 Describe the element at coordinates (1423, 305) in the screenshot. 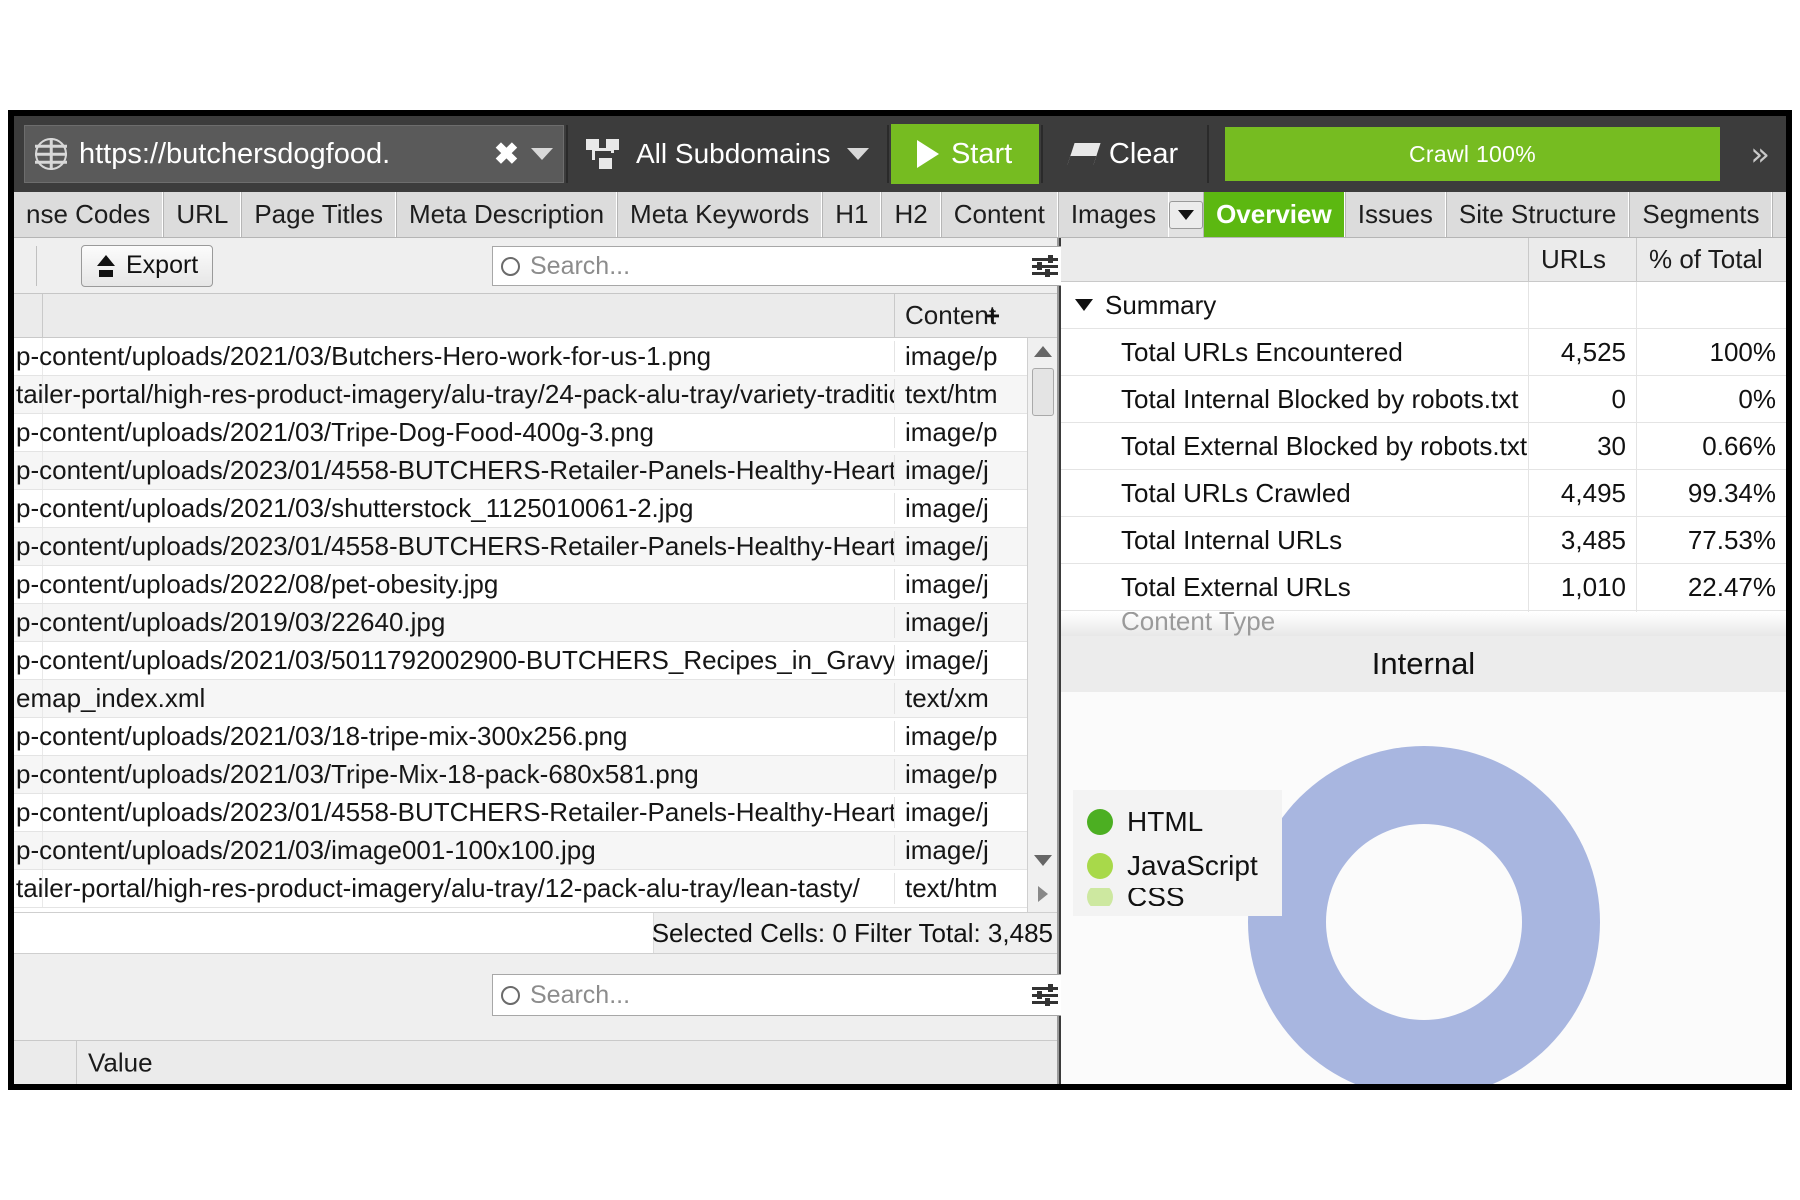

I see `summary-group-row: Summary` at that location.